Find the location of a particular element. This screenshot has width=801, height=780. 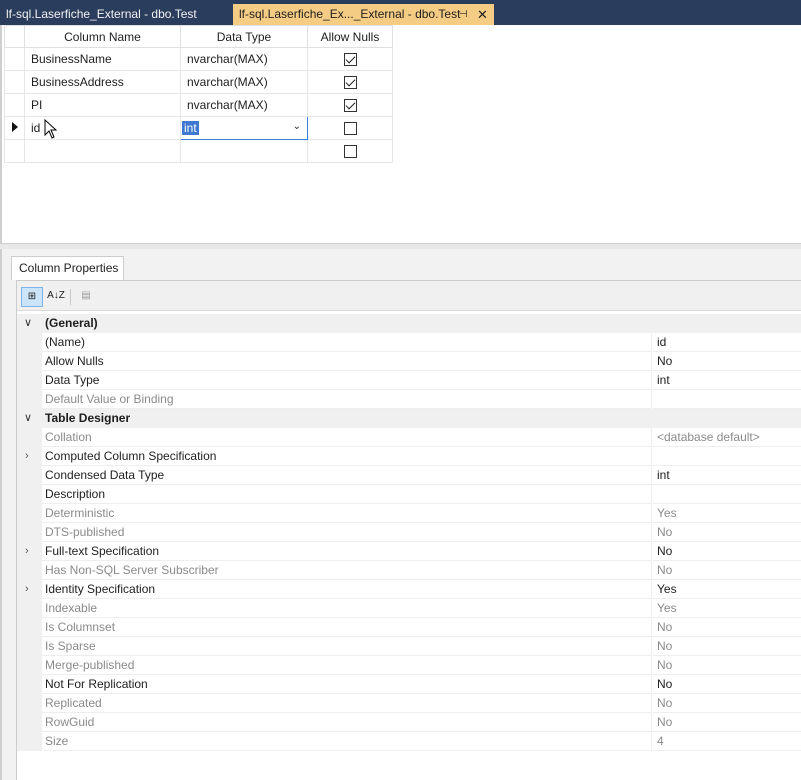

property-row: Default Value or Binding is located at coordinates (409, 399).